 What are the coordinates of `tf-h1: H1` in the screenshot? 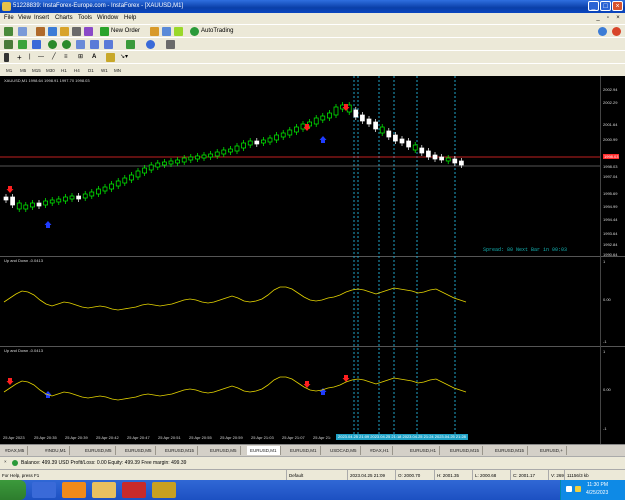 It's located at (64, 71).